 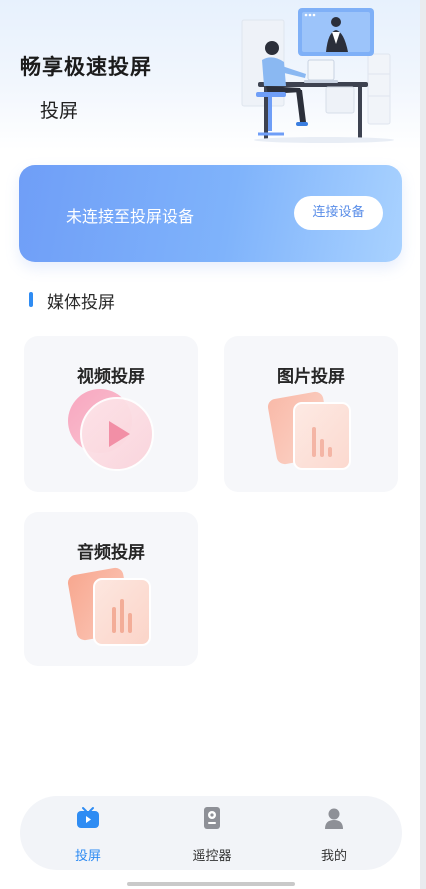 What do you see at coordinates (333, 856) in the screenshot?
I see `tab-label: 我的` at bounding box center [333, 856].